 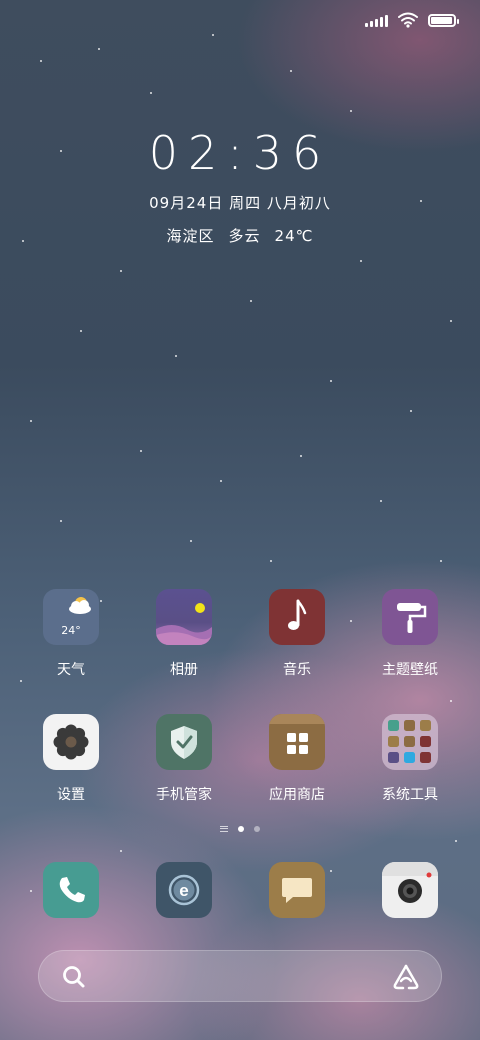 What do you see at coordinates (71, 795) in the screenshot?
I see `app-label: 设置` at bounding box center [71, 795].